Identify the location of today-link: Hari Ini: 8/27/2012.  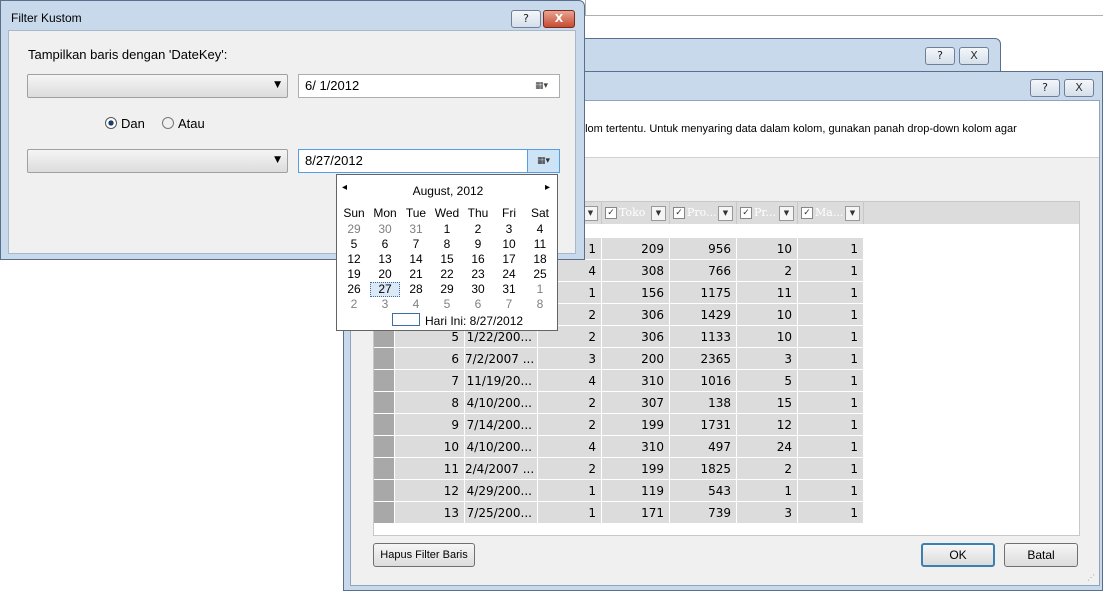
(457, 320).